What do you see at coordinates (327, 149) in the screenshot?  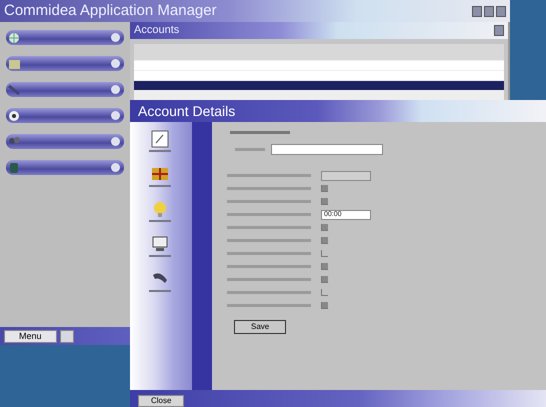 I see `dropdown-field` at bounding box center [327, 149].